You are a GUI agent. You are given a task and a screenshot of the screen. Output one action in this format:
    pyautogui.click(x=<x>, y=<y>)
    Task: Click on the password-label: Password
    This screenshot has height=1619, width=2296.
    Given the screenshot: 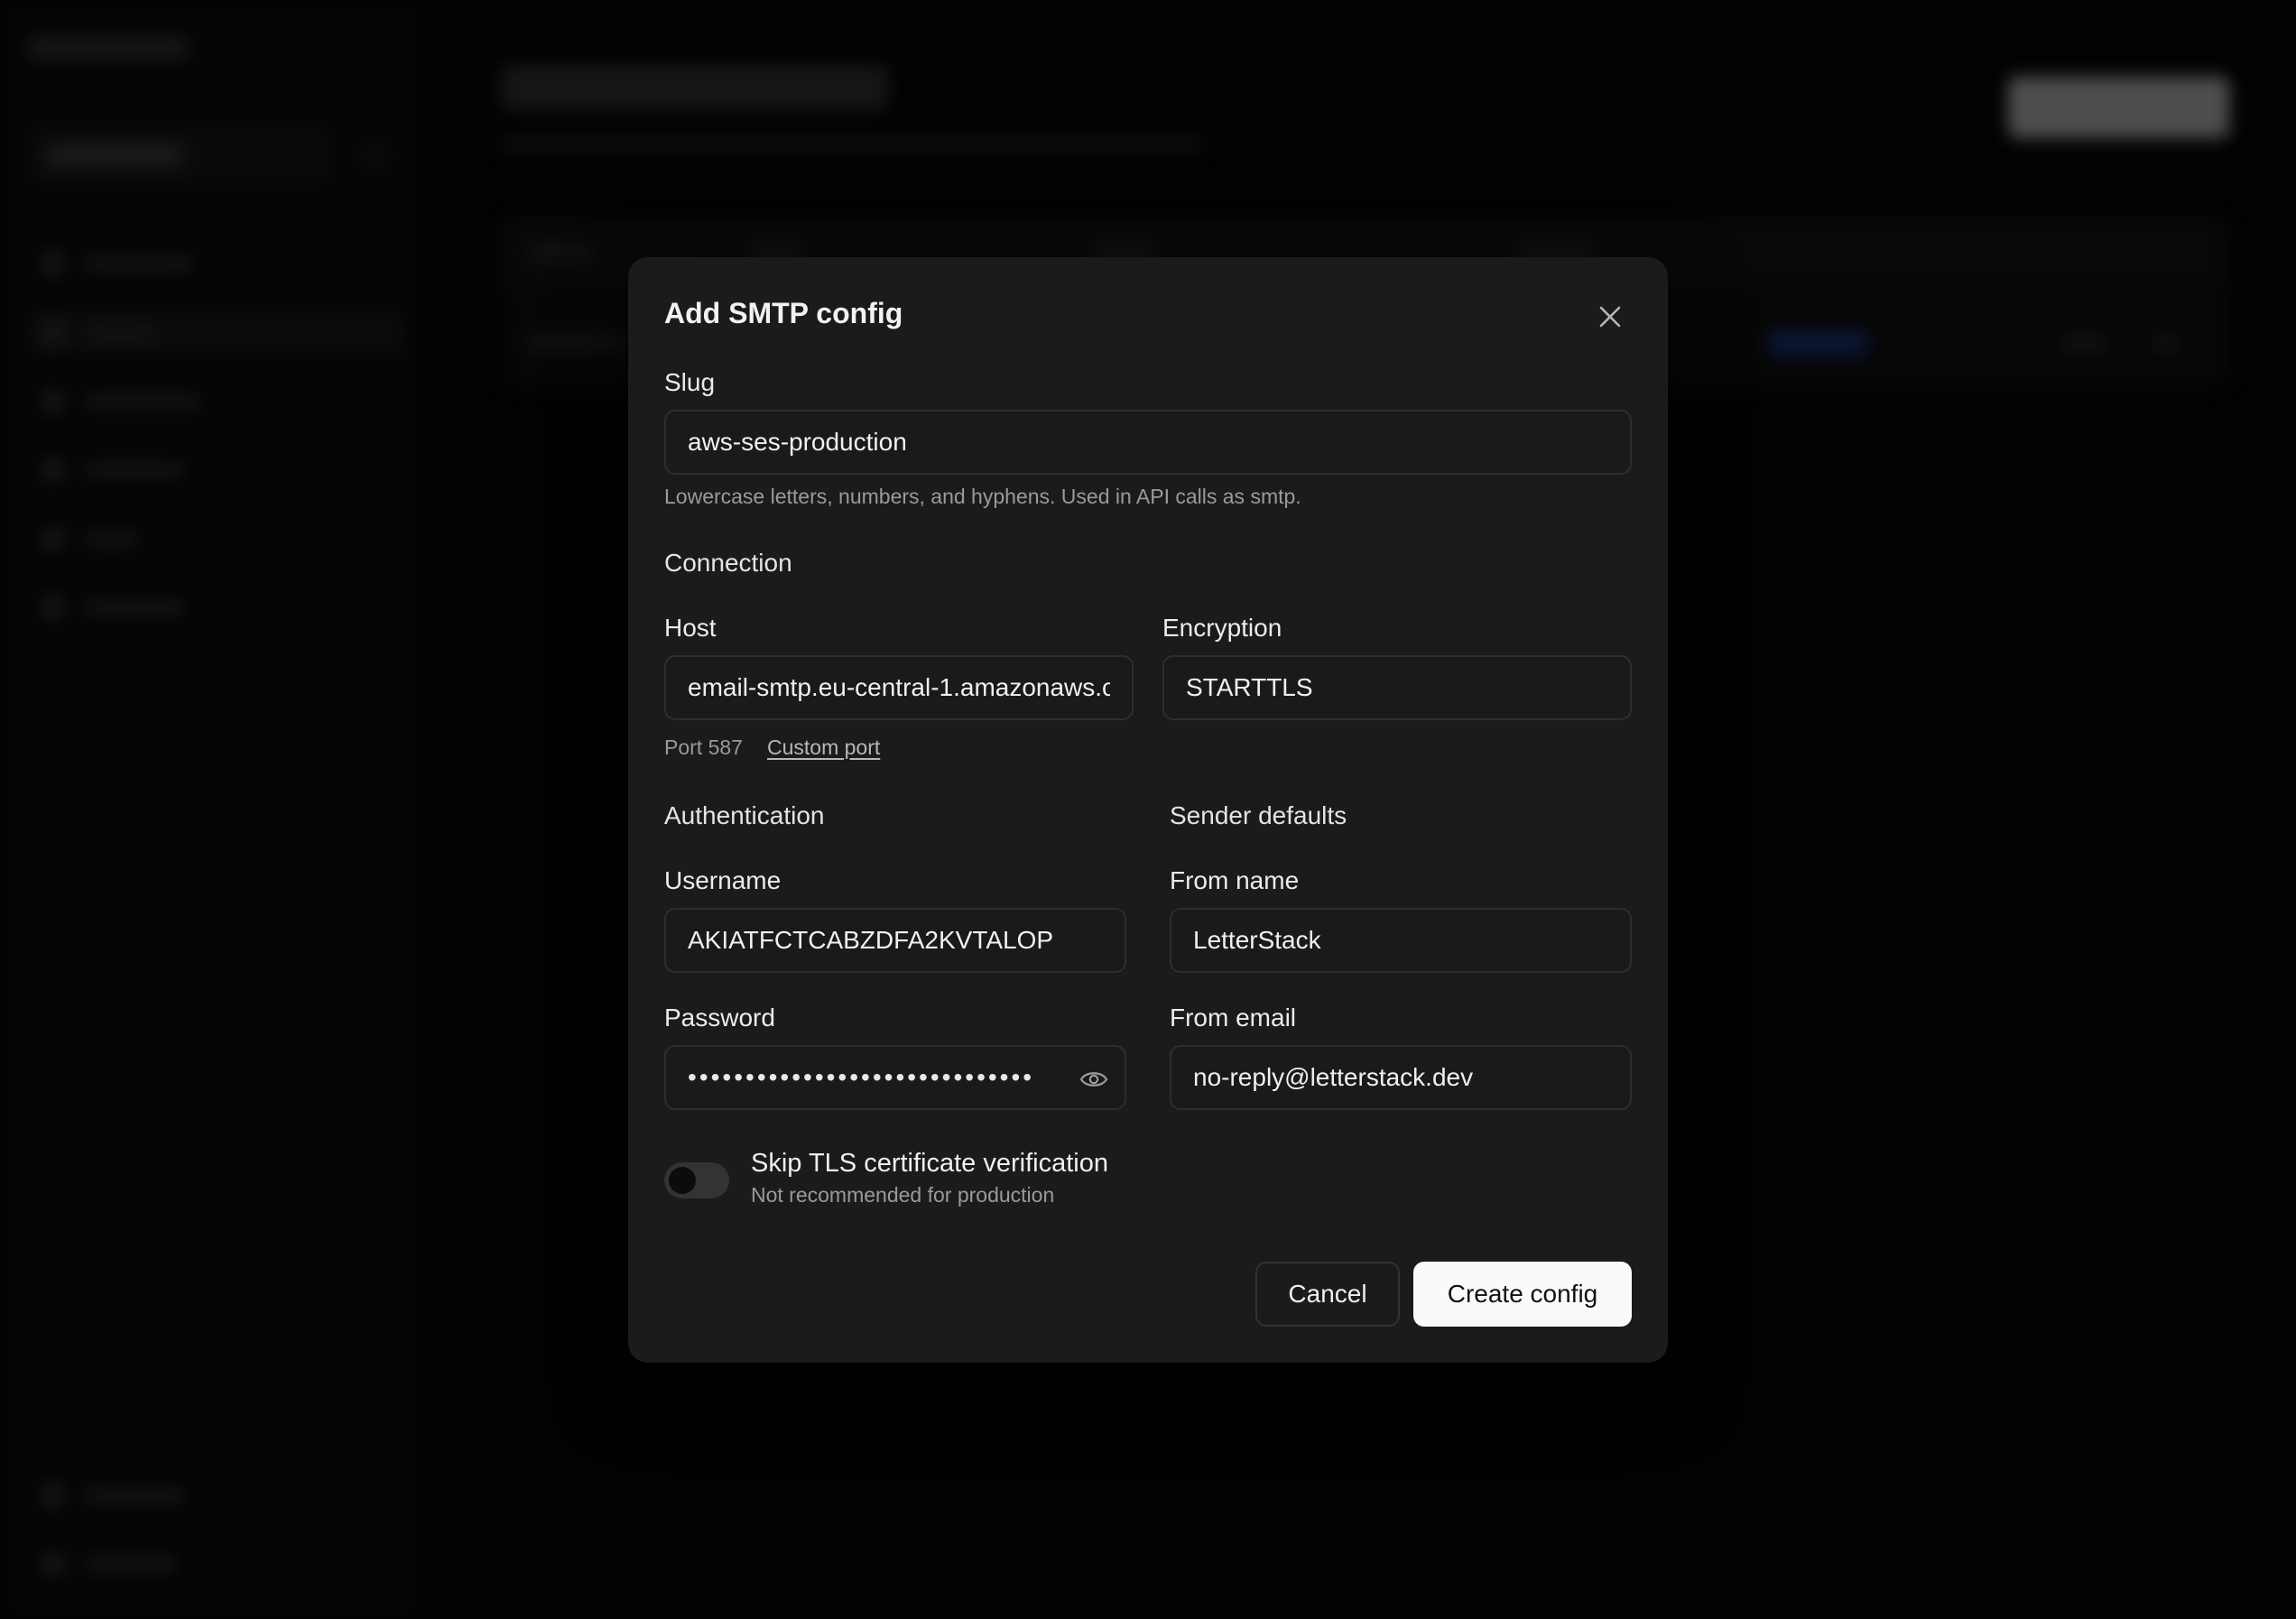 What is the action you would take?
    pyautogui.click(x=719, y=1018)
    